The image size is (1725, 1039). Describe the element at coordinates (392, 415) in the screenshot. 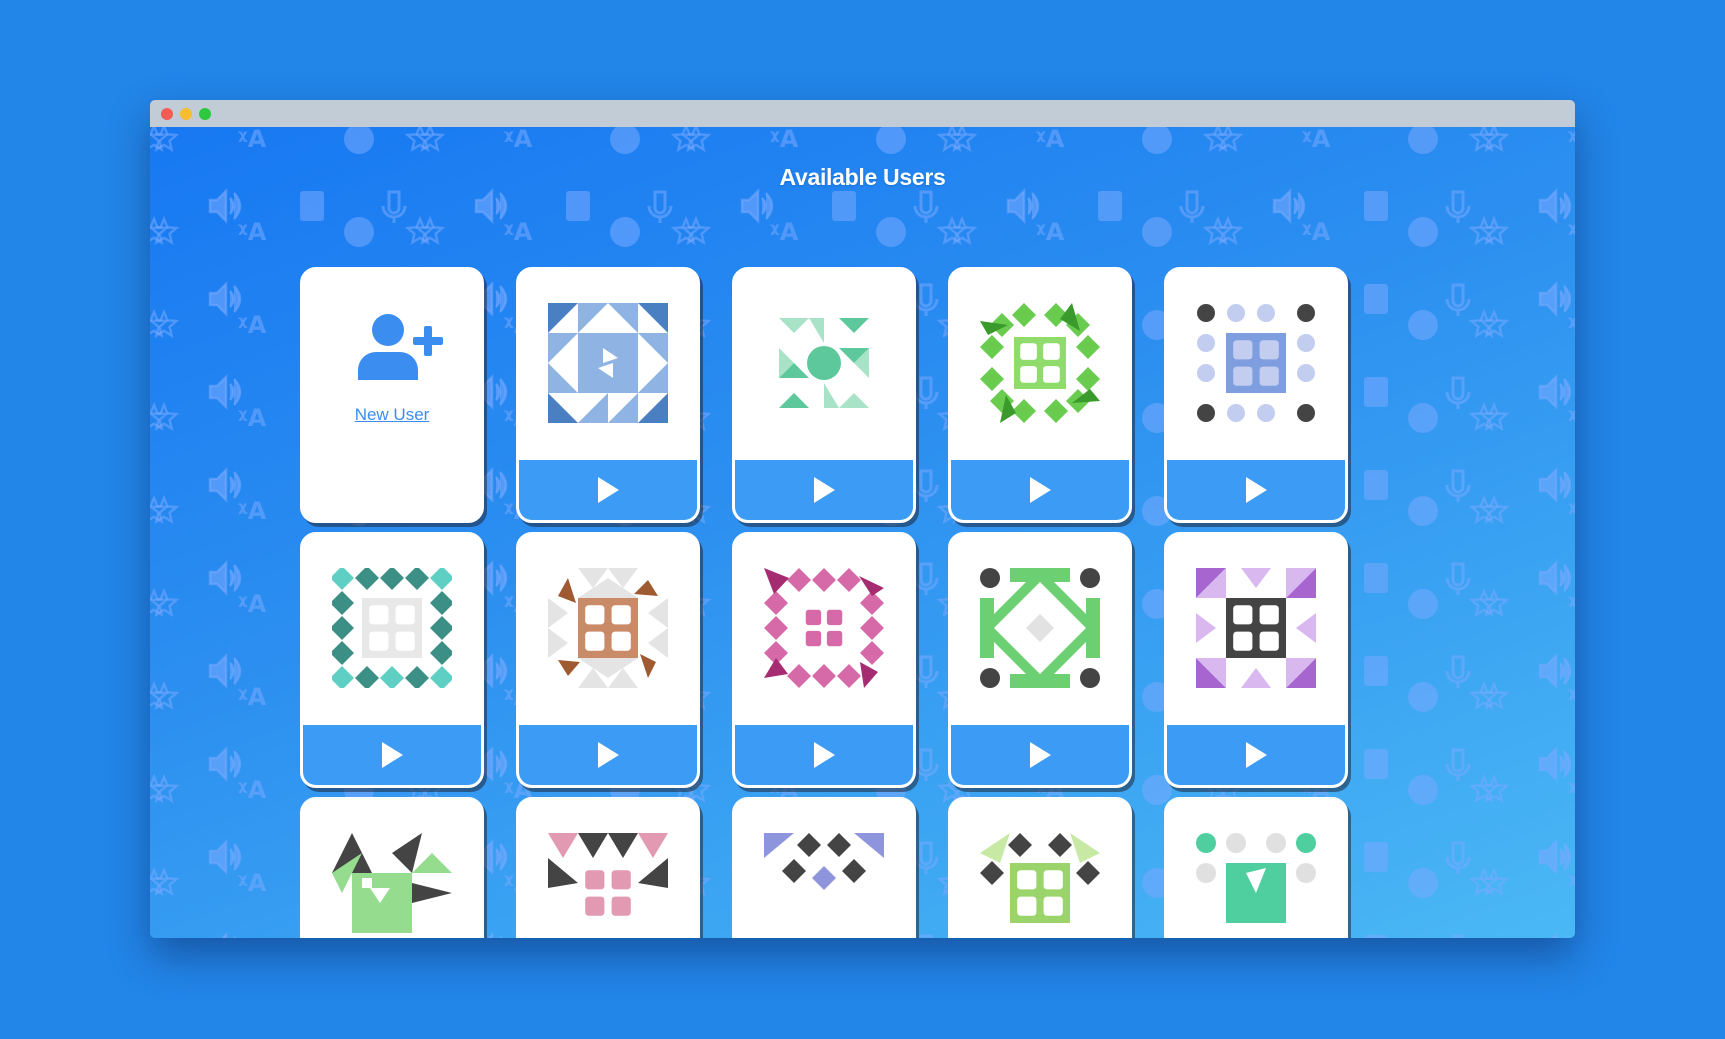

I see `new-user-link: New User` at that location.